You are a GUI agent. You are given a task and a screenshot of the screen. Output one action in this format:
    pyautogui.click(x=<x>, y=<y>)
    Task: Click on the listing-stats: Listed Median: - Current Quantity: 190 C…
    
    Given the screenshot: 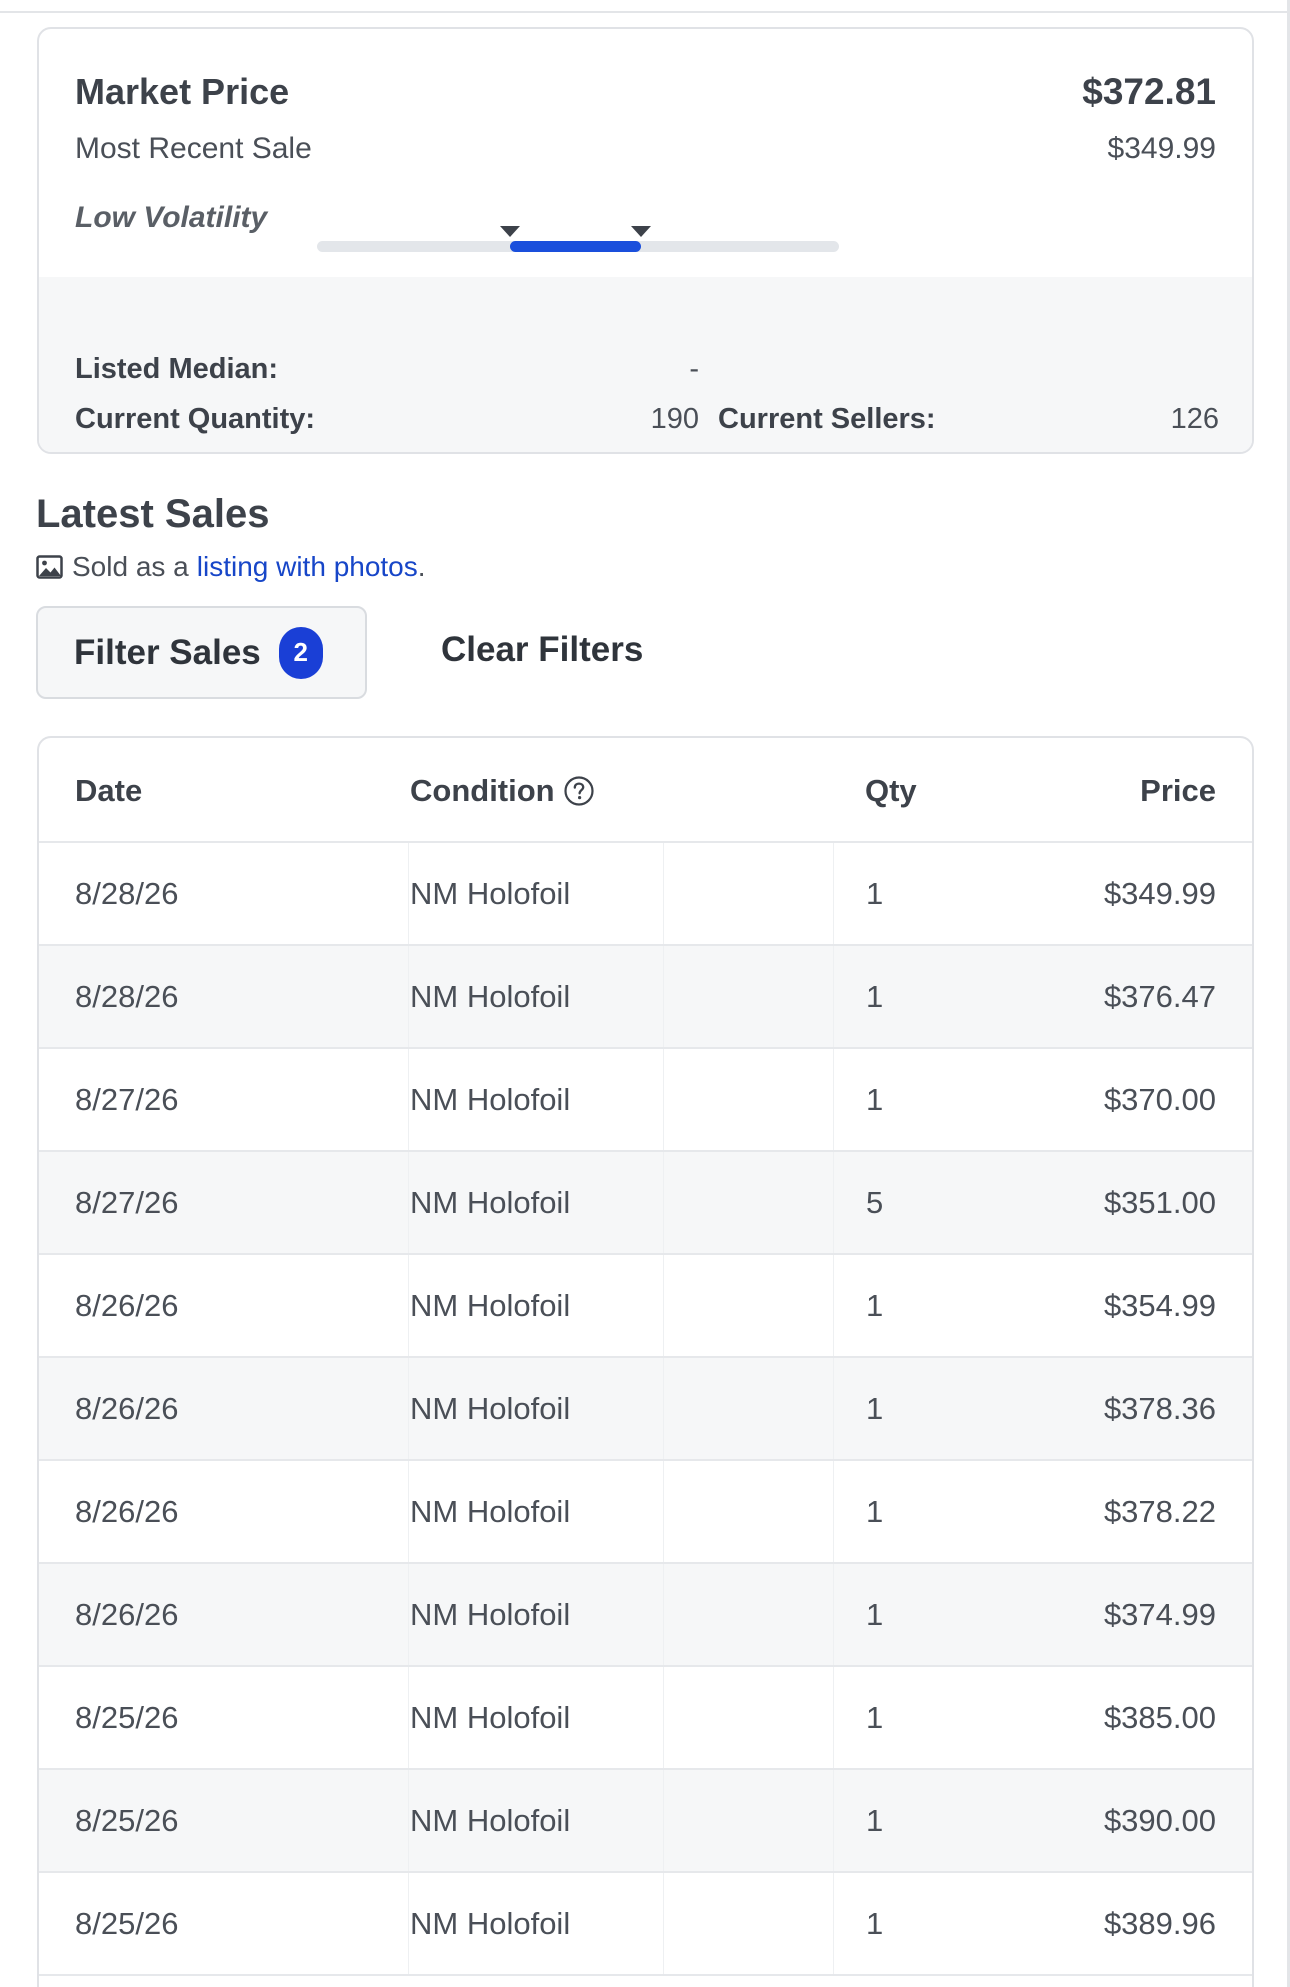 What is the action you would take?
    pyautogui.click(x=645, y=364)
    